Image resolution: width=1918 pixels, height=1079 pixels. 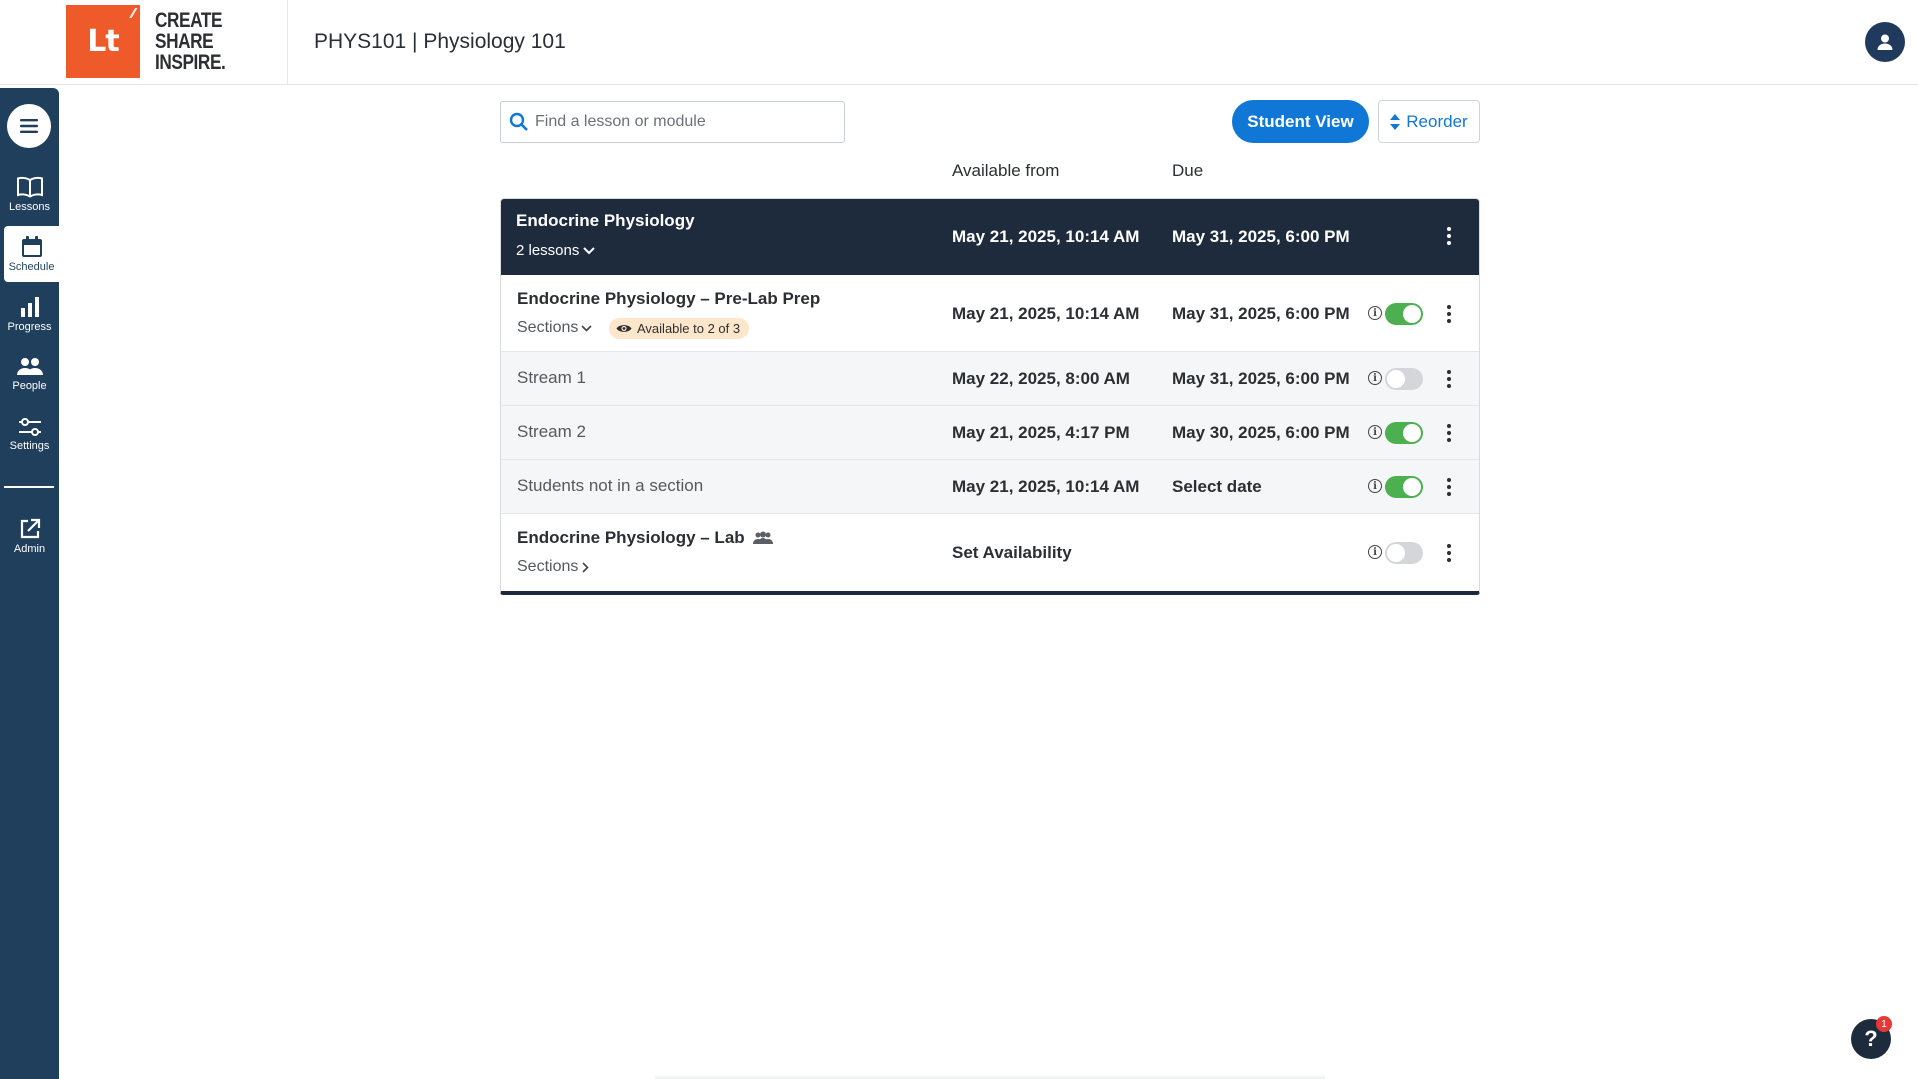 What do you see at coordinates (1217, 487) in the screenshot?
I see `select-date-button: Select date` at bounding box center [1217, 487].